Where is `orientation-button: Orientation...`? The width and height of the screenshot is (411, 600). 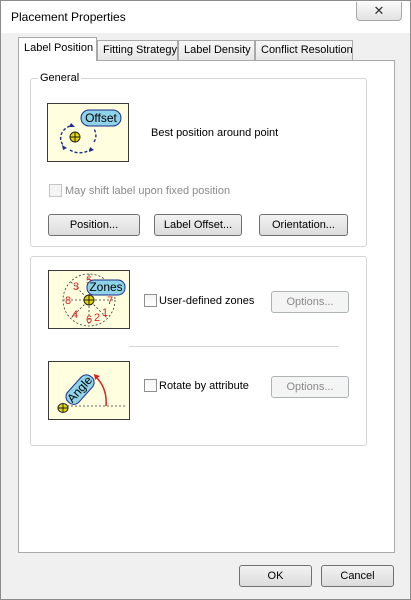 orientation-button: Orientation... is located at coordinates (303, 225).